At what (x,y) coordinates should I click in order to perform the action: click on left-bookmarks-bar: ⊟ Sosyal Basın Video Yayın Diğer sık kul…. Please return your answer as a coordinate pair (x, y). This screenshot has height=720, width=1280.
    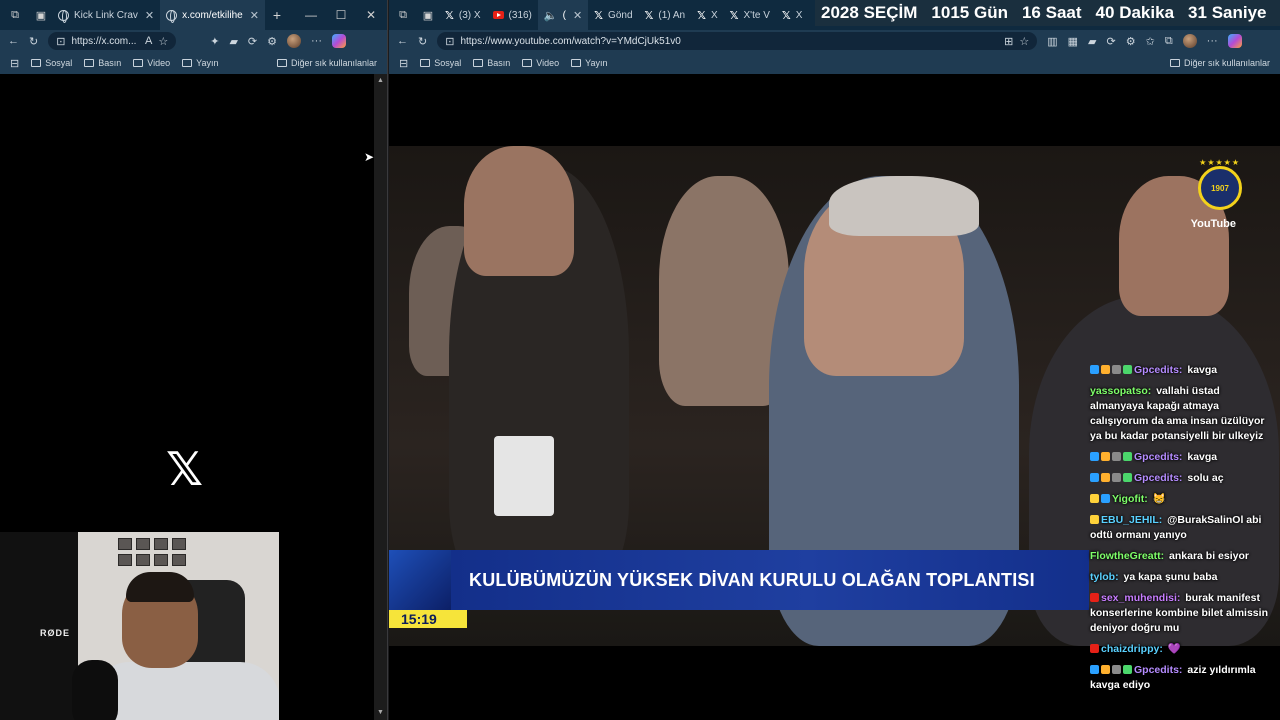
    Looking at the image, I should click on (193, 63).